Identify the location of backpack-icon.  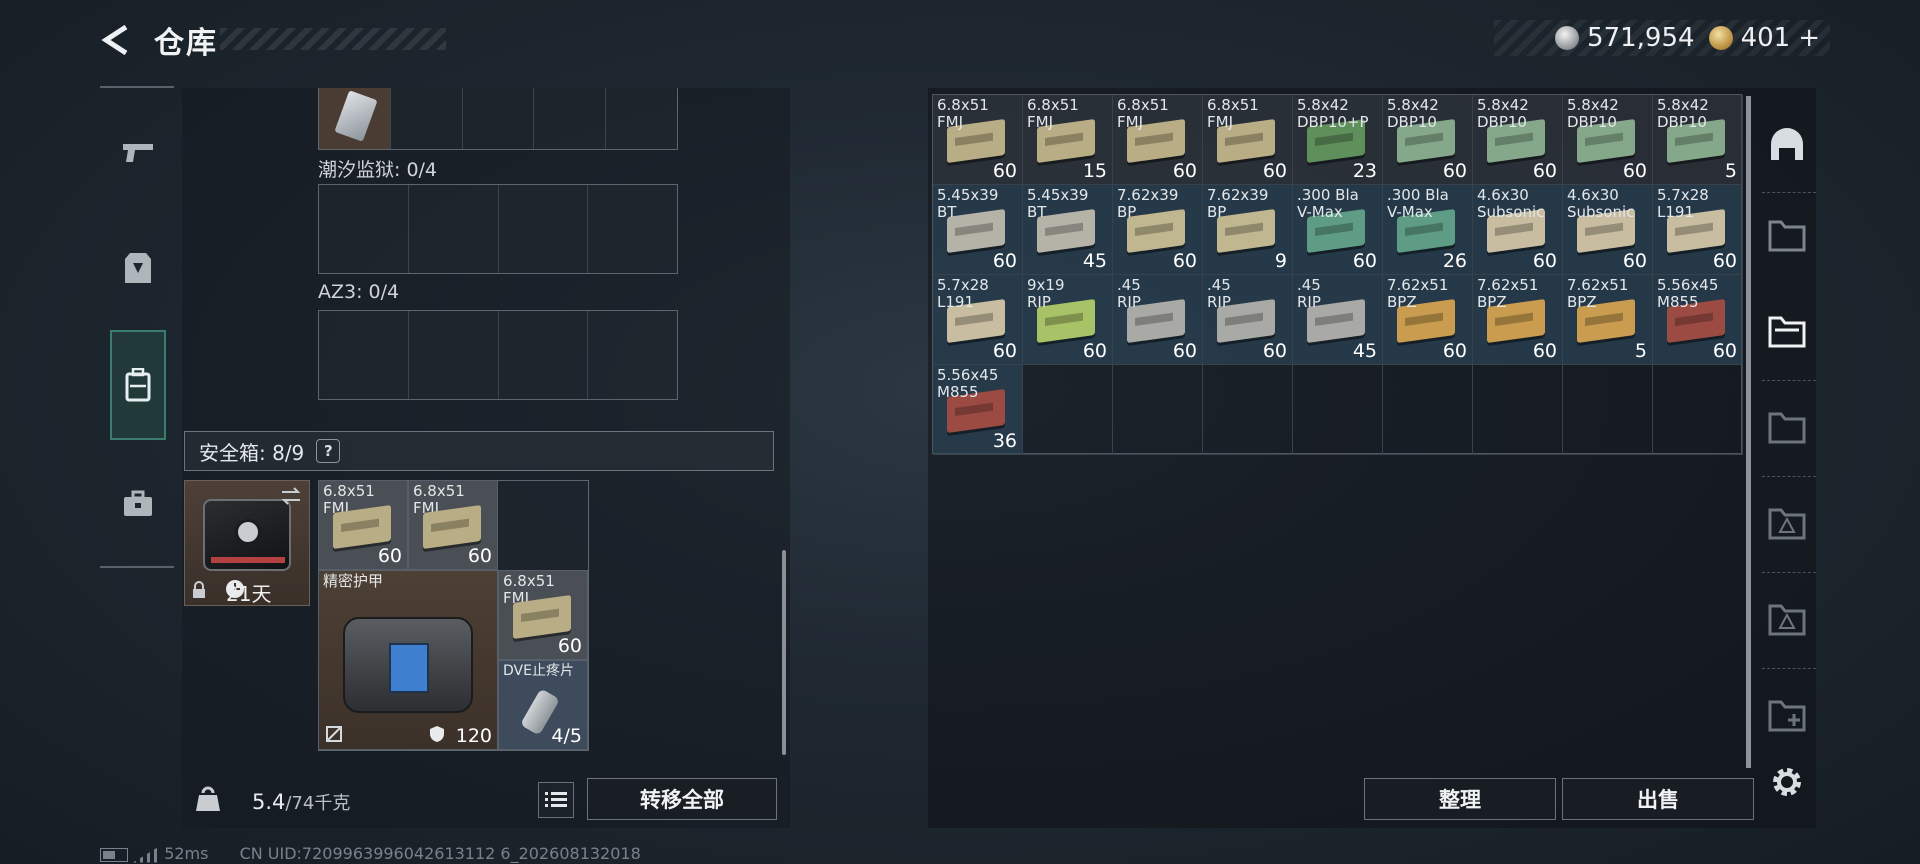
(138, 385).